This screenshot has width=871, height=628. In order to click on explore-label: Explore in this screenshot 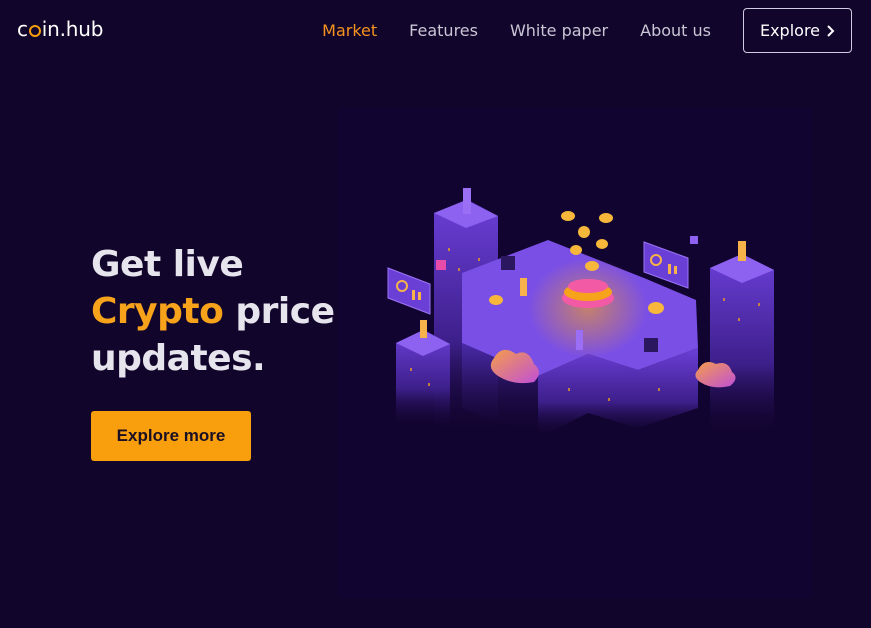, I will do `click(790, 30)`.